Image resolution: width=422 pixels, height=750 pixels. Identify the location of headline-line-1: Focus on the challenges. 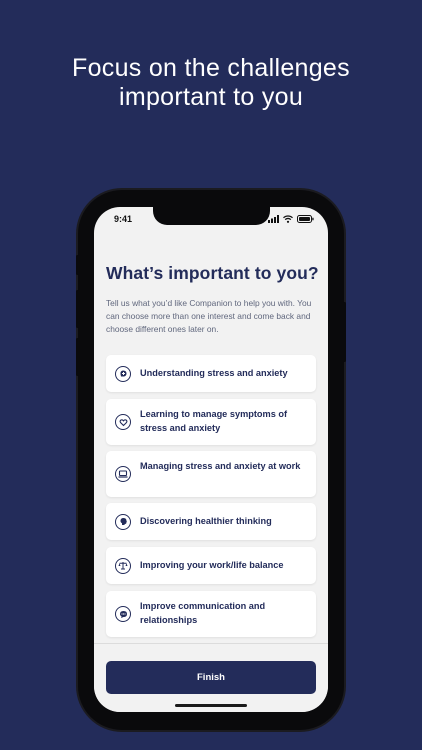
(211, 68).